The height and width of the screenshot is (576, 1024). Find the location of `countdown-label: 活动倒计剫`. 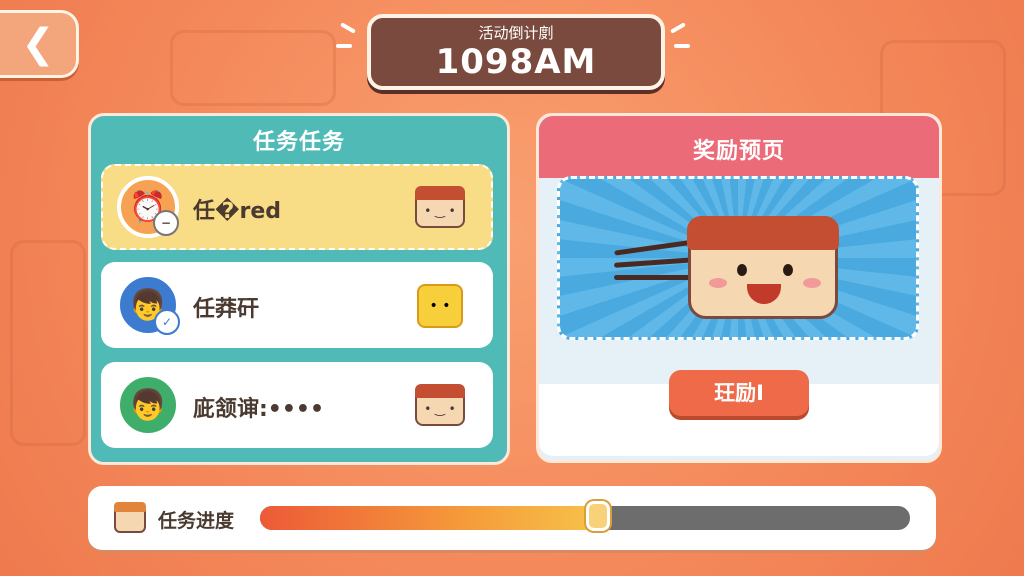

countdown-label: 活动倒计剫 is located at coordinates (516, 33).